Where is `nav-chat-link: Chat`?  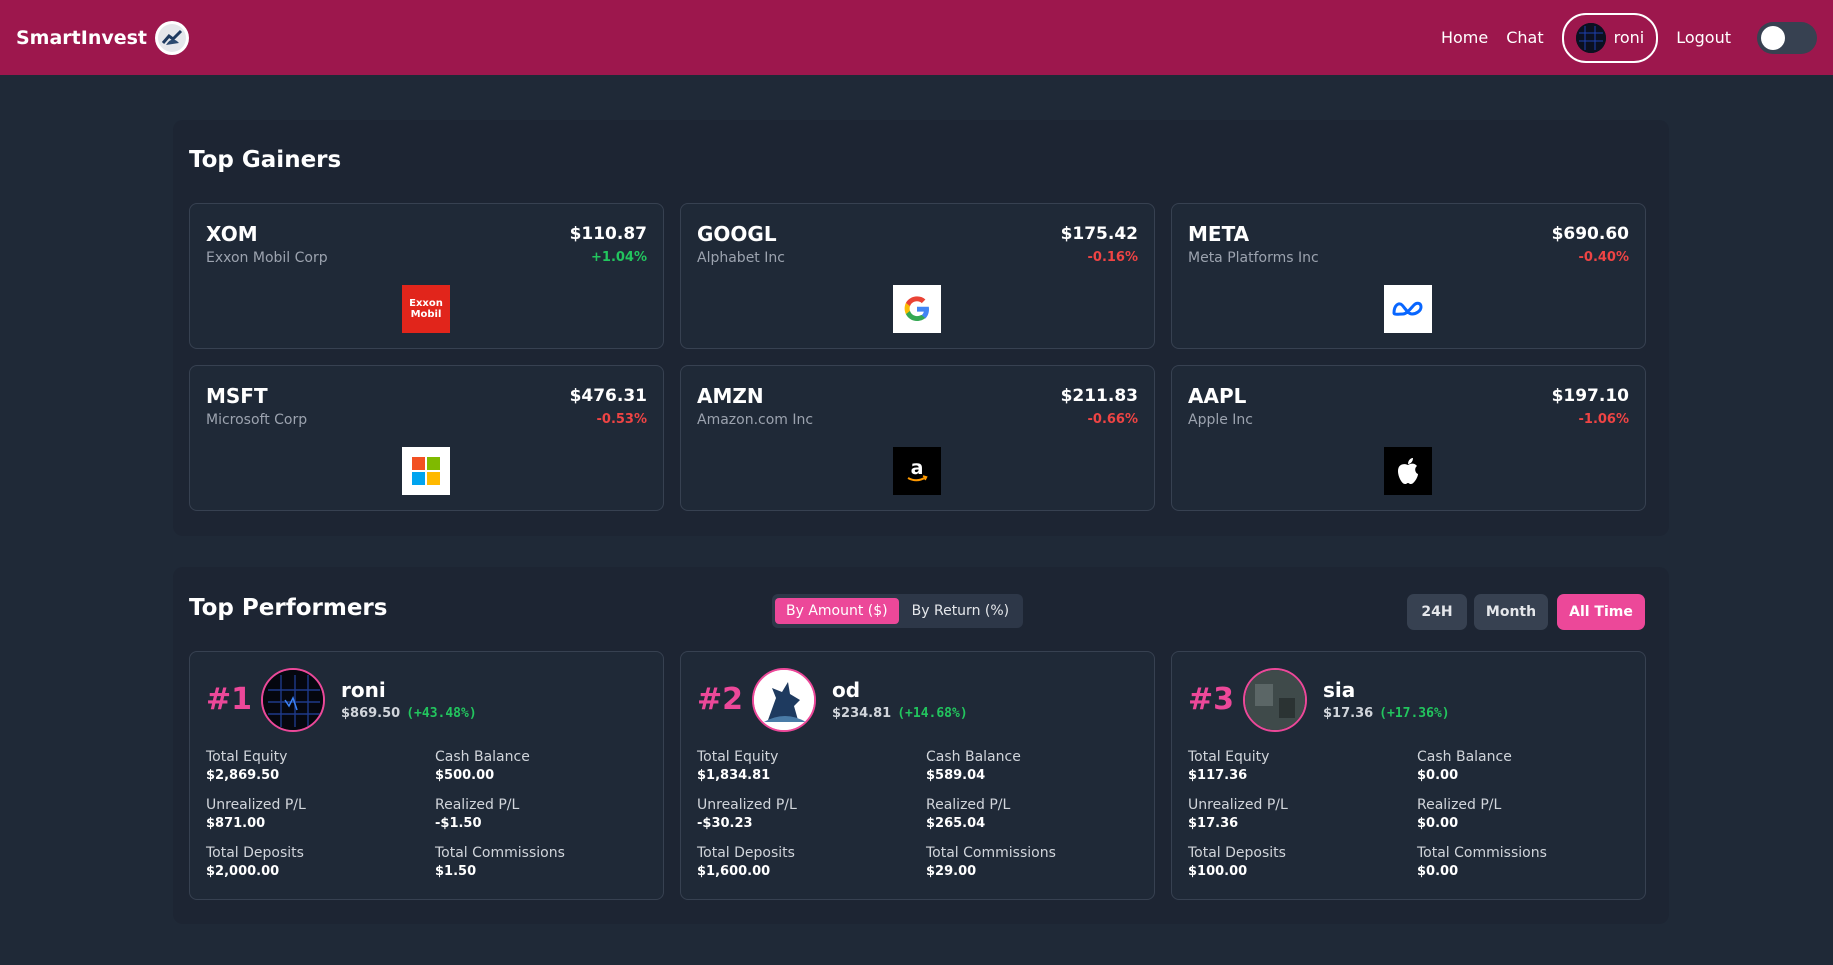
nav-chat-link: Chat is located at coordinates (1524, 37).